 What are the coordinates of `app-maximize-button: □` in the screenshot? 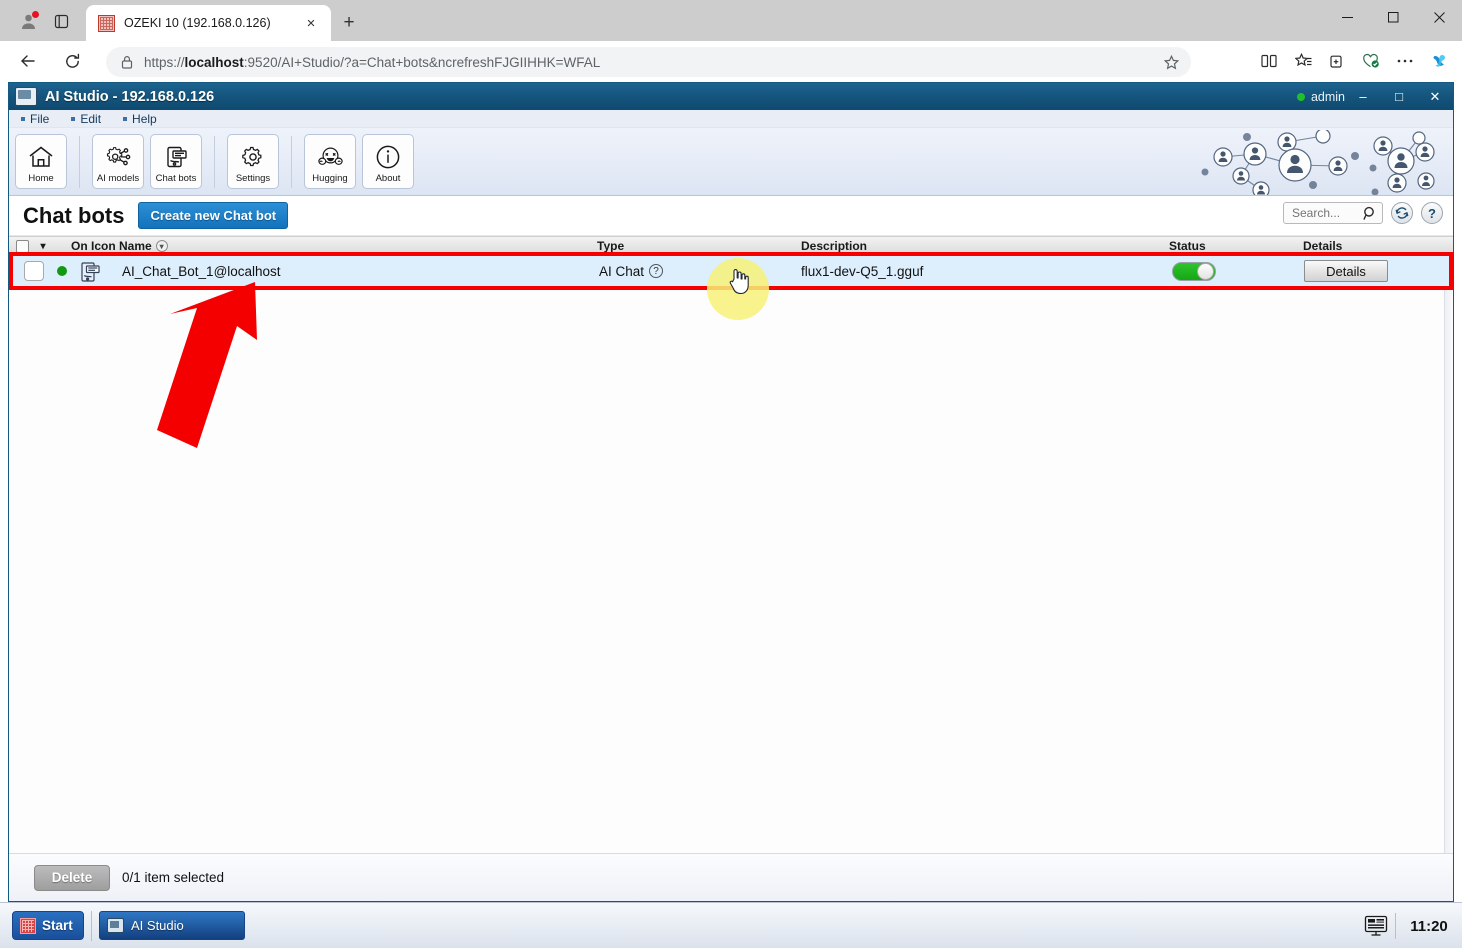 It's located at (1399, 96).